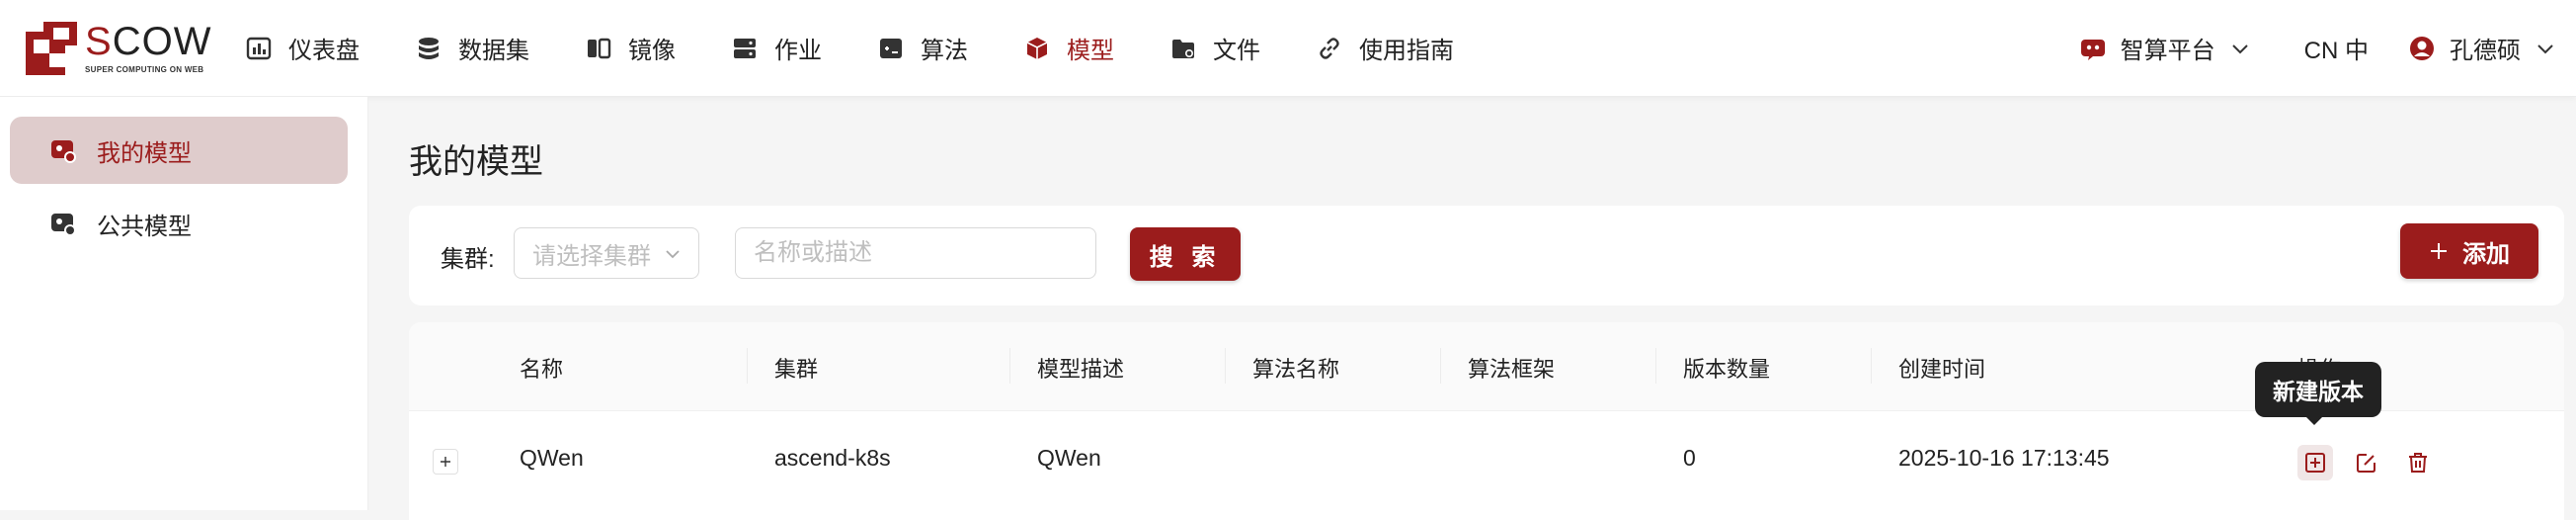  What do you see at coordinates (552, 458) in the screenshot?
I see `cell-name: QWen` at bounding box center [552, 458].